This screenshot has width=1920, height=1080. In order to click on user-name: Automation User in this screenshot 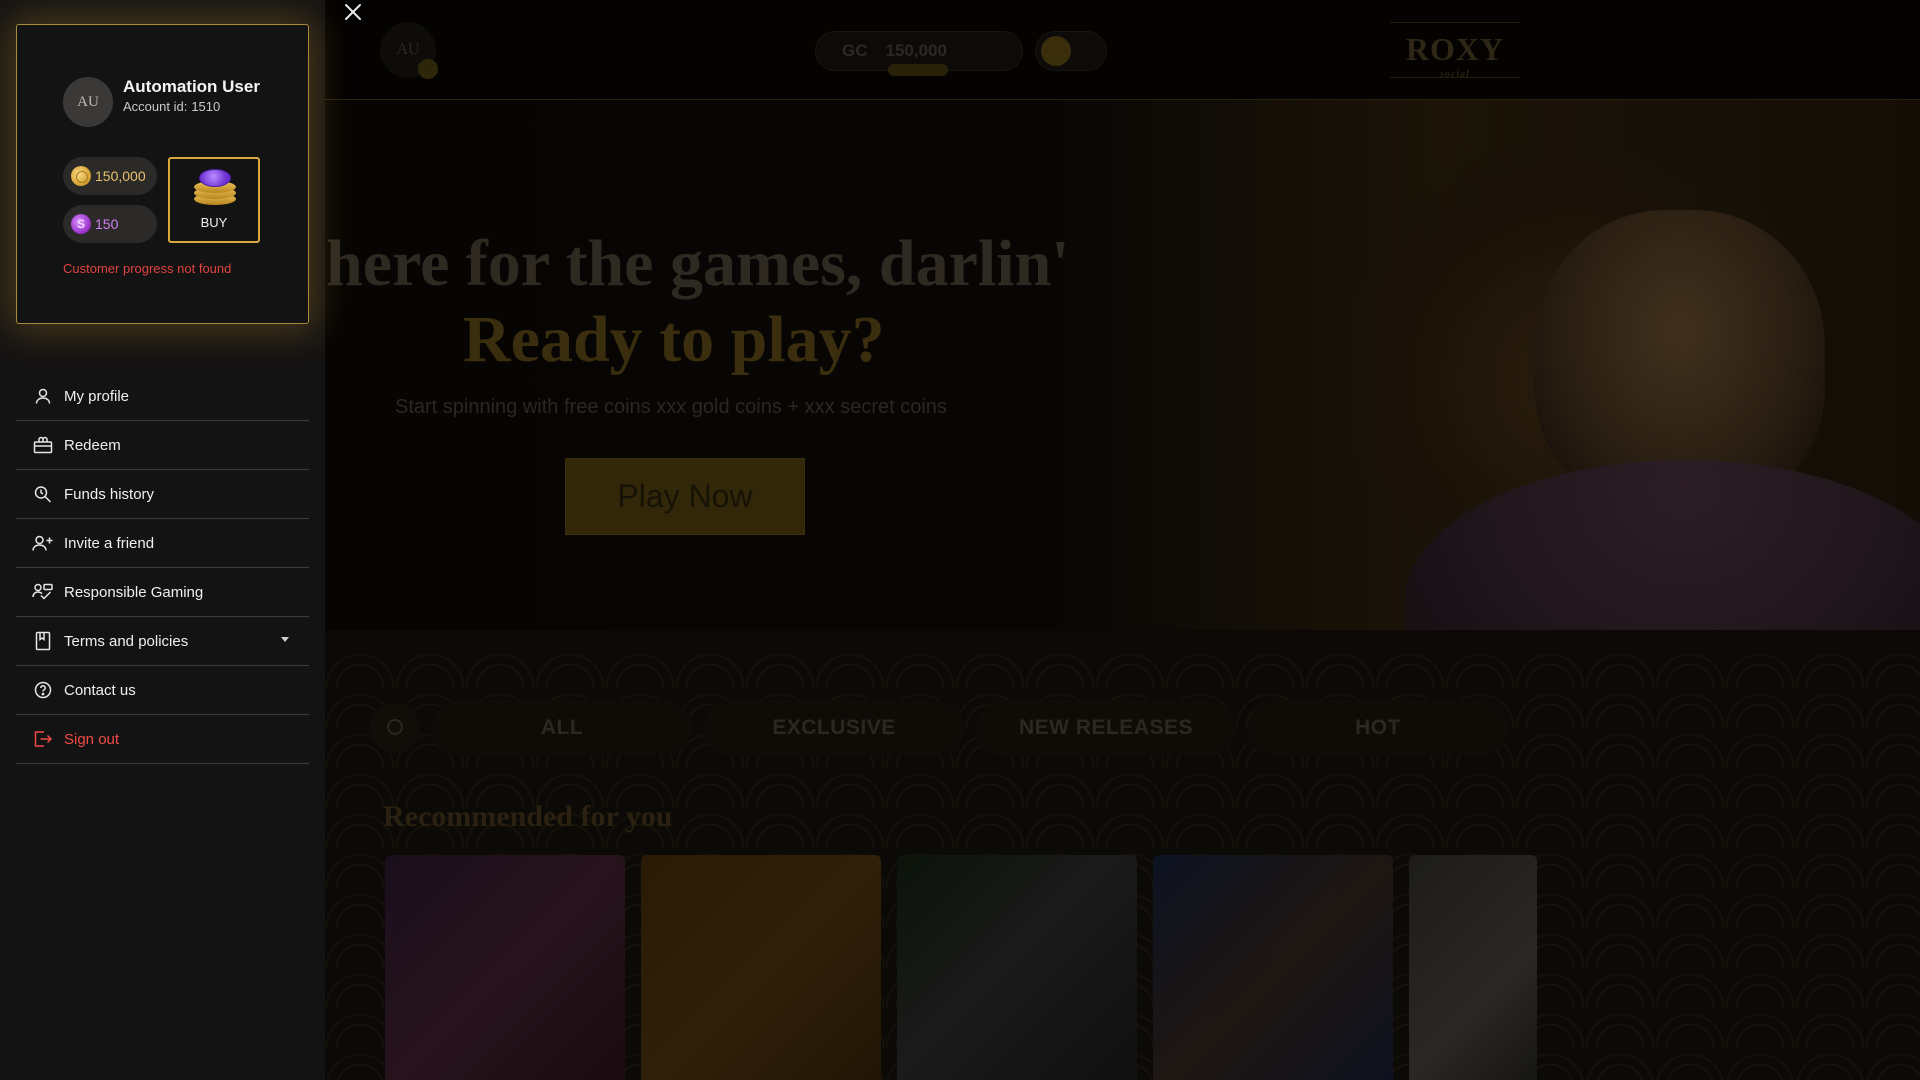, I will do `click(191, 86)`.